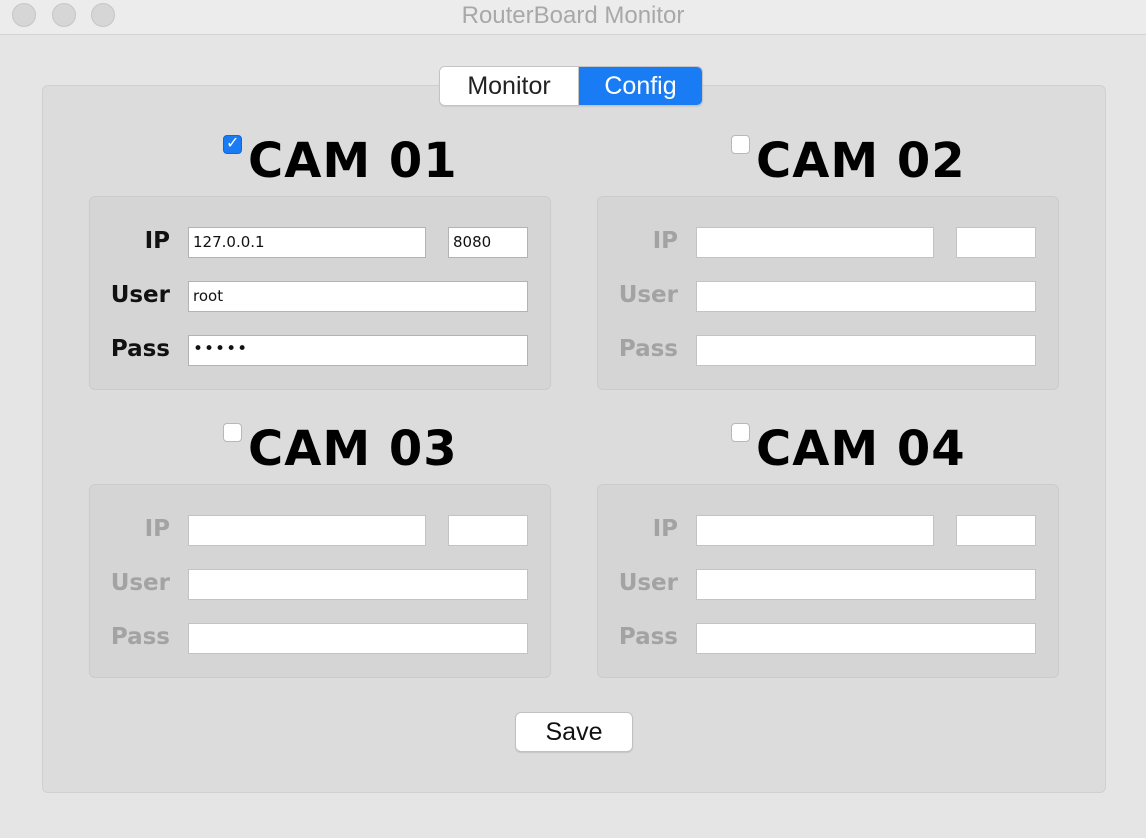 This screenshot has width=1146, height=838. What do you see at coordinates (358, 350) in the screenshot?
I see `cam01-pass-input: •••••` at bounding box center [358, 350].